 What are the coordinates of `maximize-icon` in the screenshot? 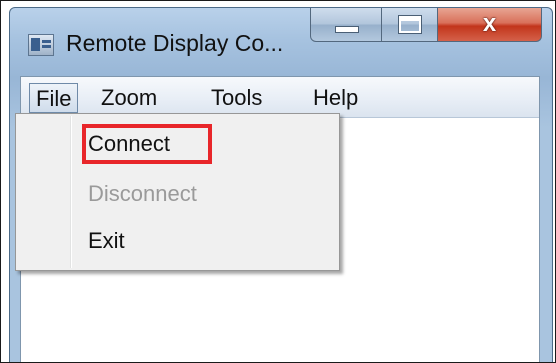 It's located at (410, 24).